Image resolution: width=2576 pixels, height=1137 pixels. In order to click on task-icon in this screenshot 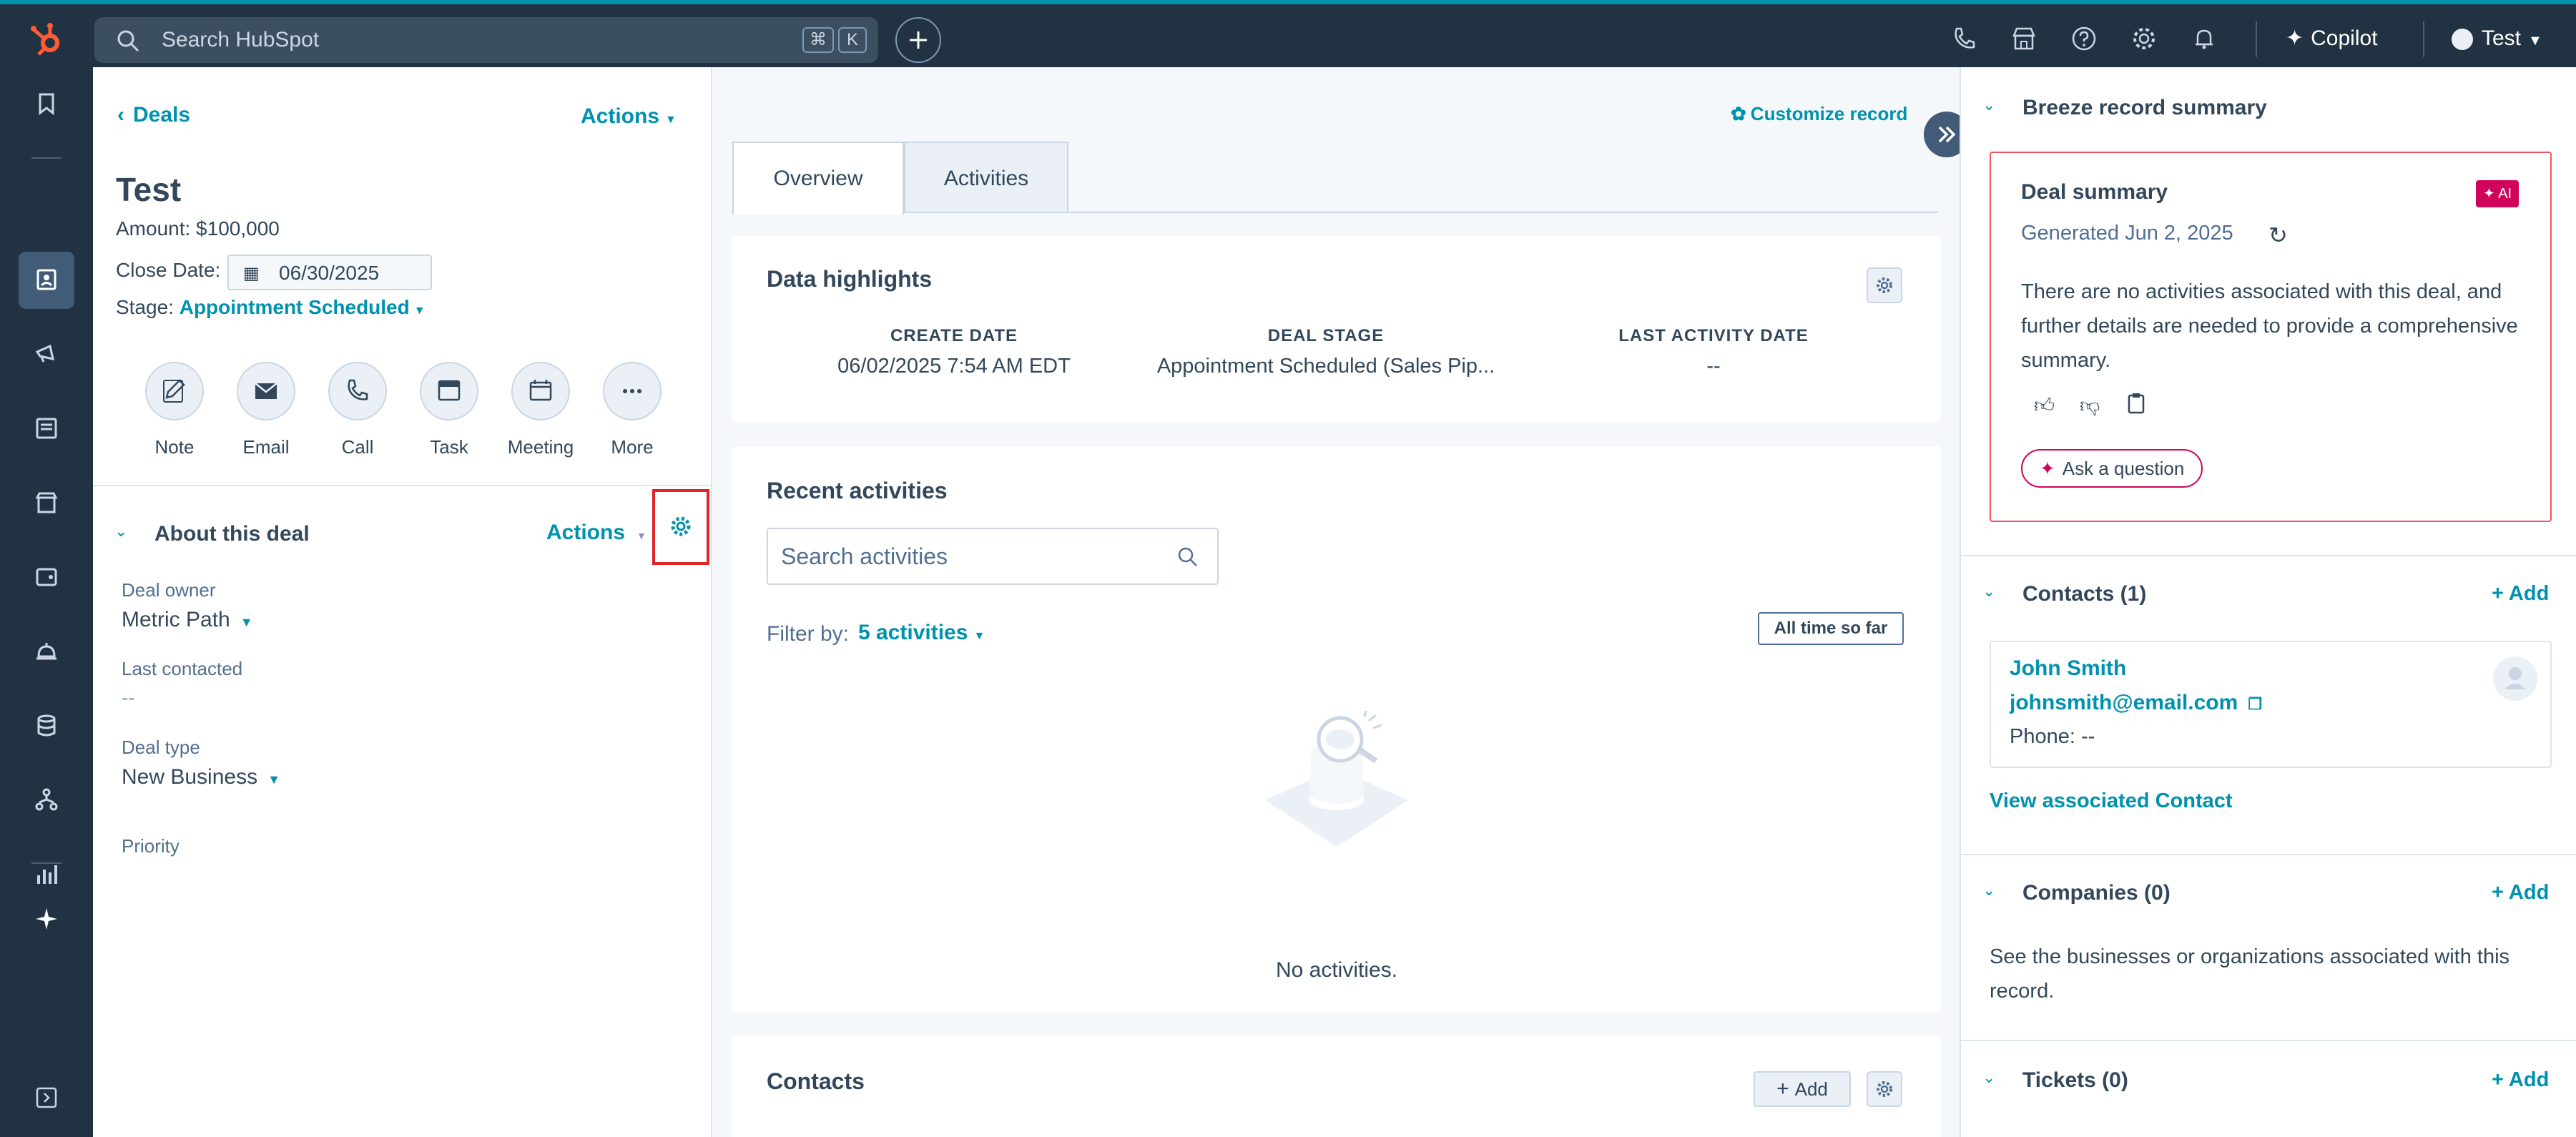, I will do `click(449, 391)`.